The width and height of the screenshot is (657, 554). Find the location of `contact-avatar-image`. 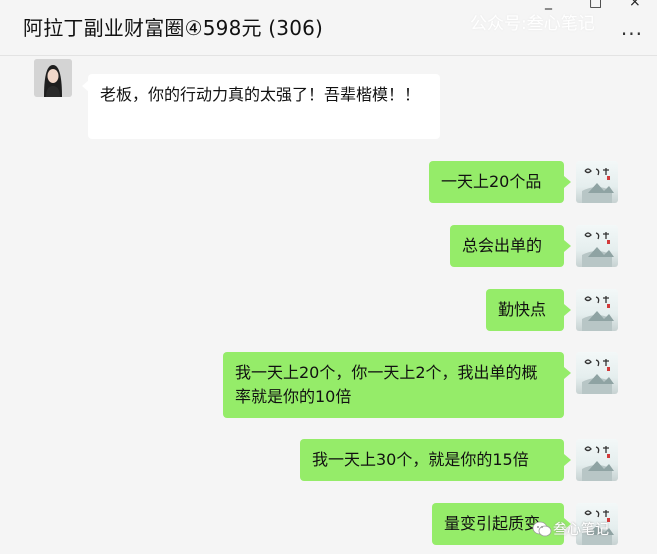

contact-avatar-image is located at coordinates (53, 78).